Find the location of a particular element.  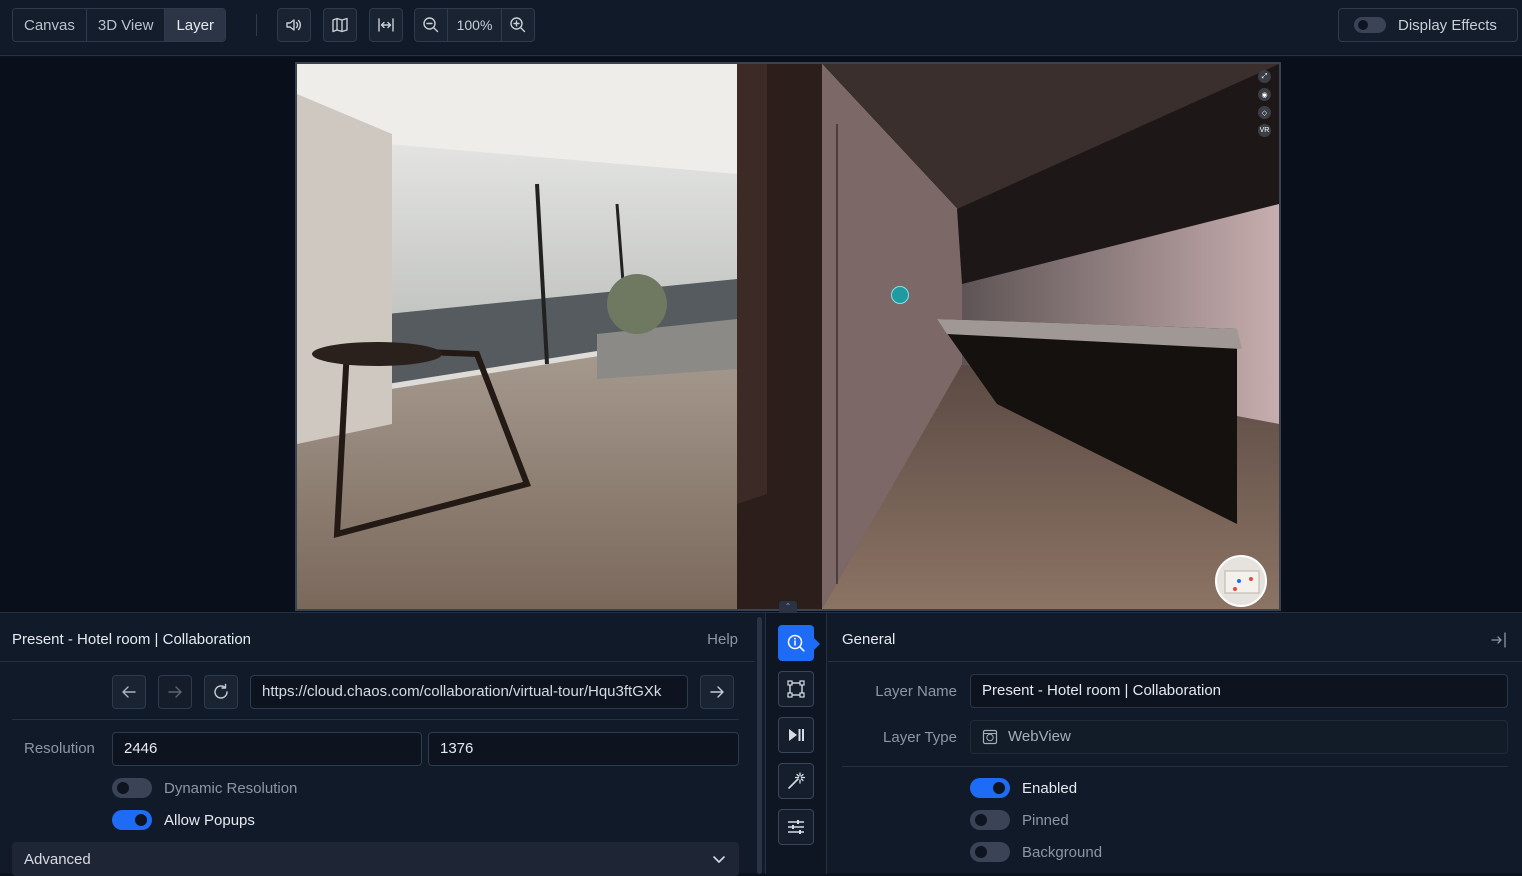

hotspot-tag-marker is located at coordinates (900, 295).